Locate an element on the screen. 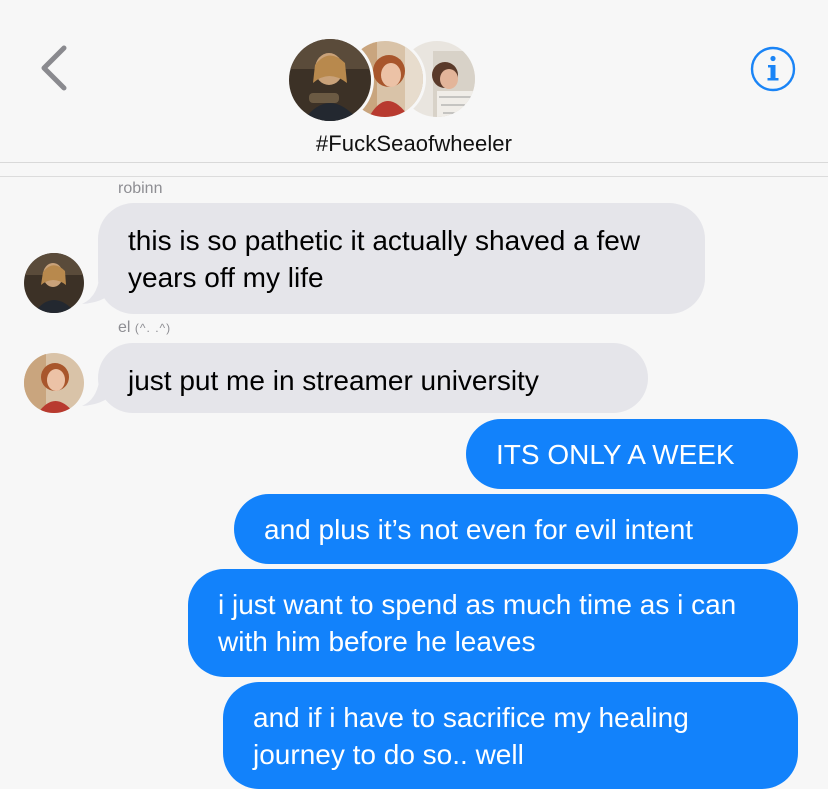 This screenshot has height=789, width=828. chevron-left-icon is located at coordinates (54, 68).